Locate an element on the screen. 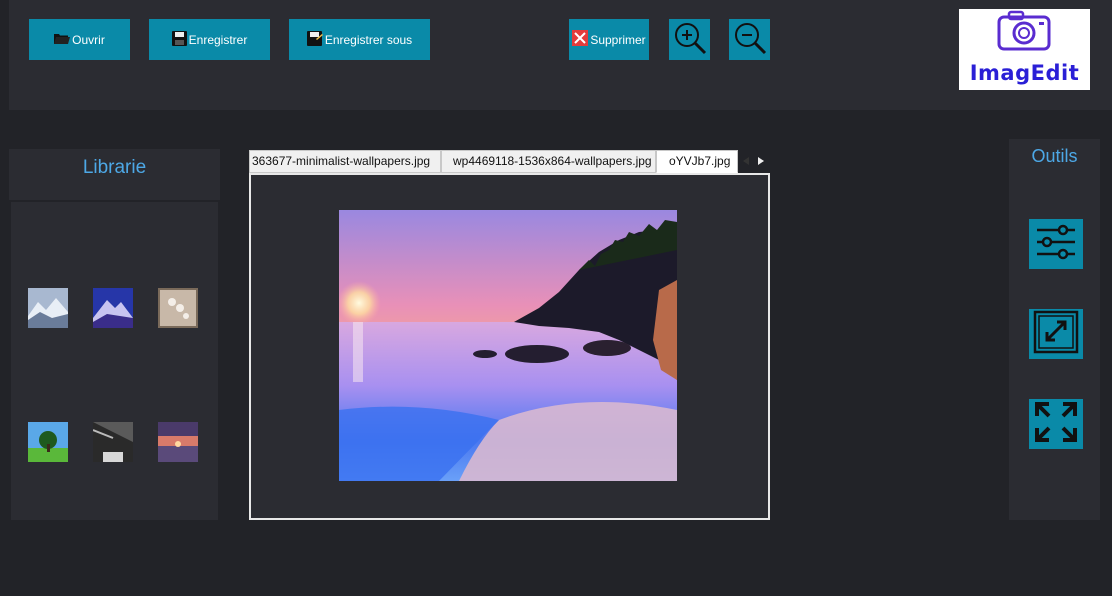 This screenshot has width=1112, height=596. resize-icon is located at coordinates (1056, 334).